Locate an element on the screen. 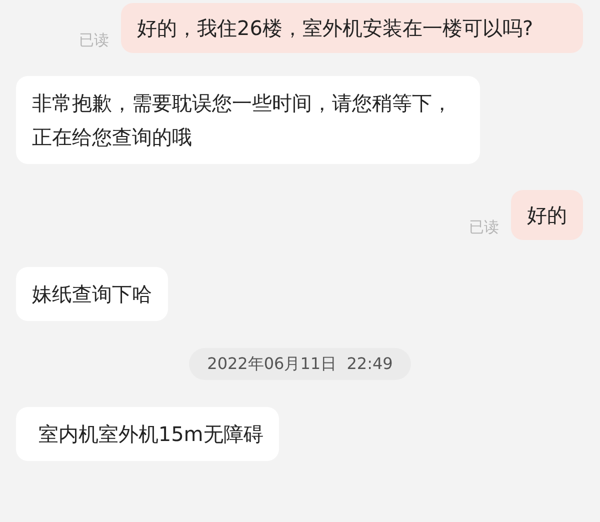 The width and height of the screenshot is (600, 522). sent-message-bubble: 好的，我住26楼，室外机安装在一楼可以吗? is located at coordinates (352, 28).